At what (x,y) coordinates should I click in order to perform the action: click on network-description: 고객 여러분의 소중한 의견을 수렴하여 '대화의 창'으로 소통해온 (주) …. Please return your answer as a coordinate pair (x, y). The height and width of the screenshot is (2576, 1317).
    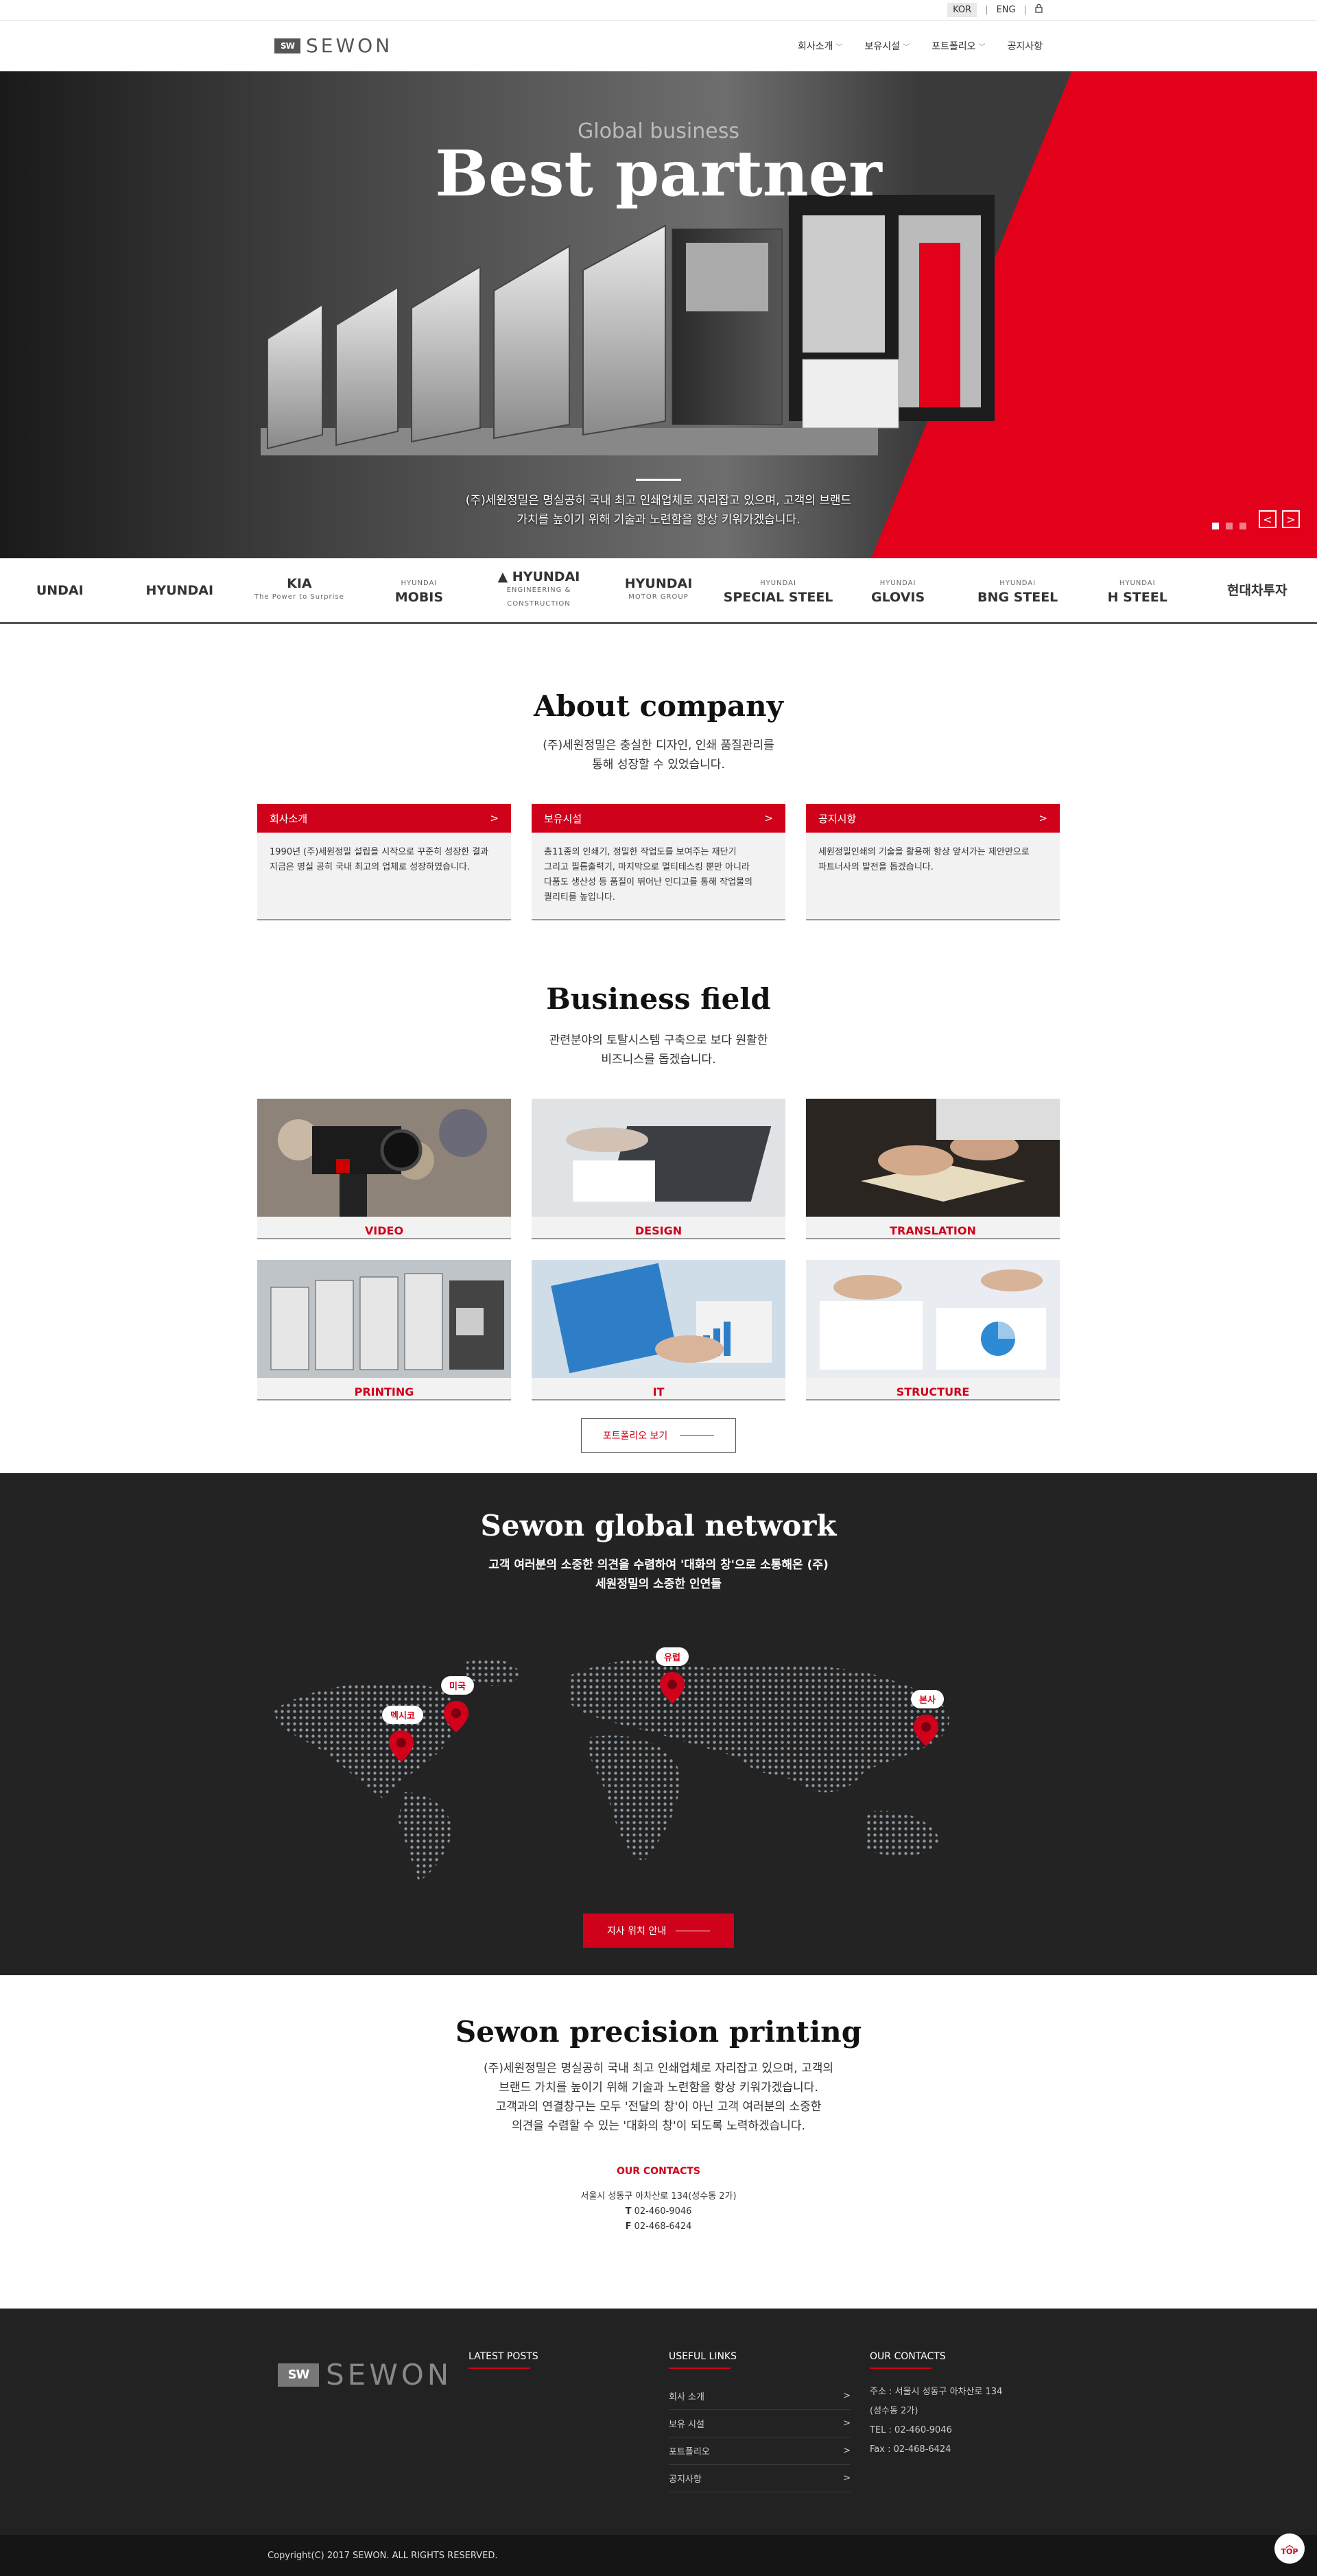
    Looking at the image, I should click on (658, 1574).